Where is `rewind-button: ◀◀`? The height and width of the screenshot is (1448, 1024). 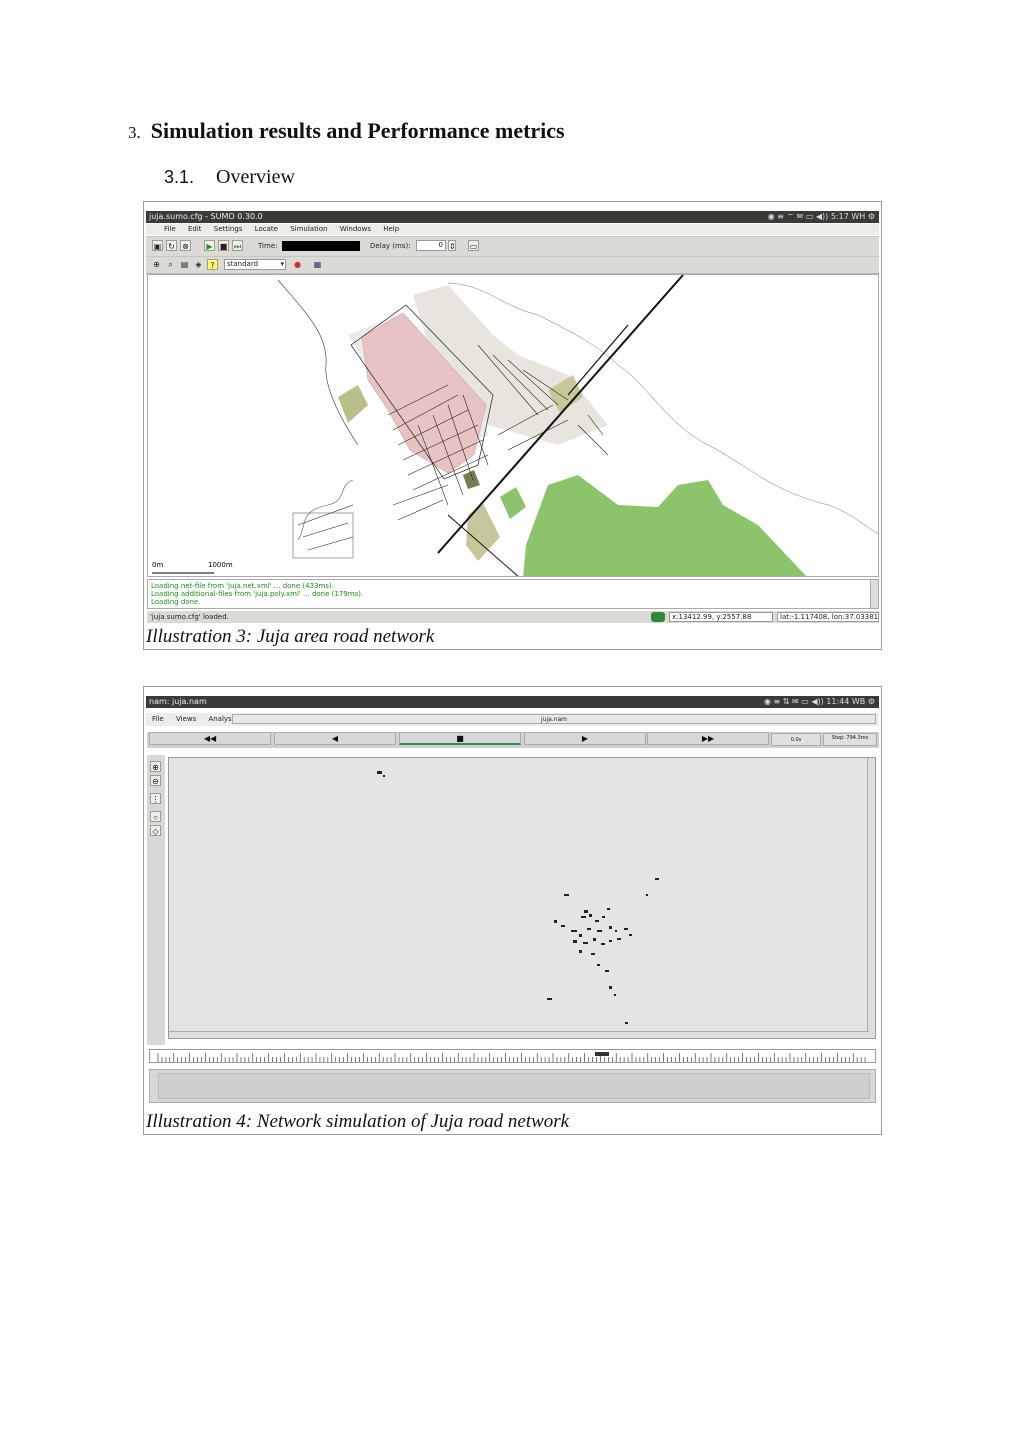
rewind-button: ◀◀ is located at coordinates (210, 738).